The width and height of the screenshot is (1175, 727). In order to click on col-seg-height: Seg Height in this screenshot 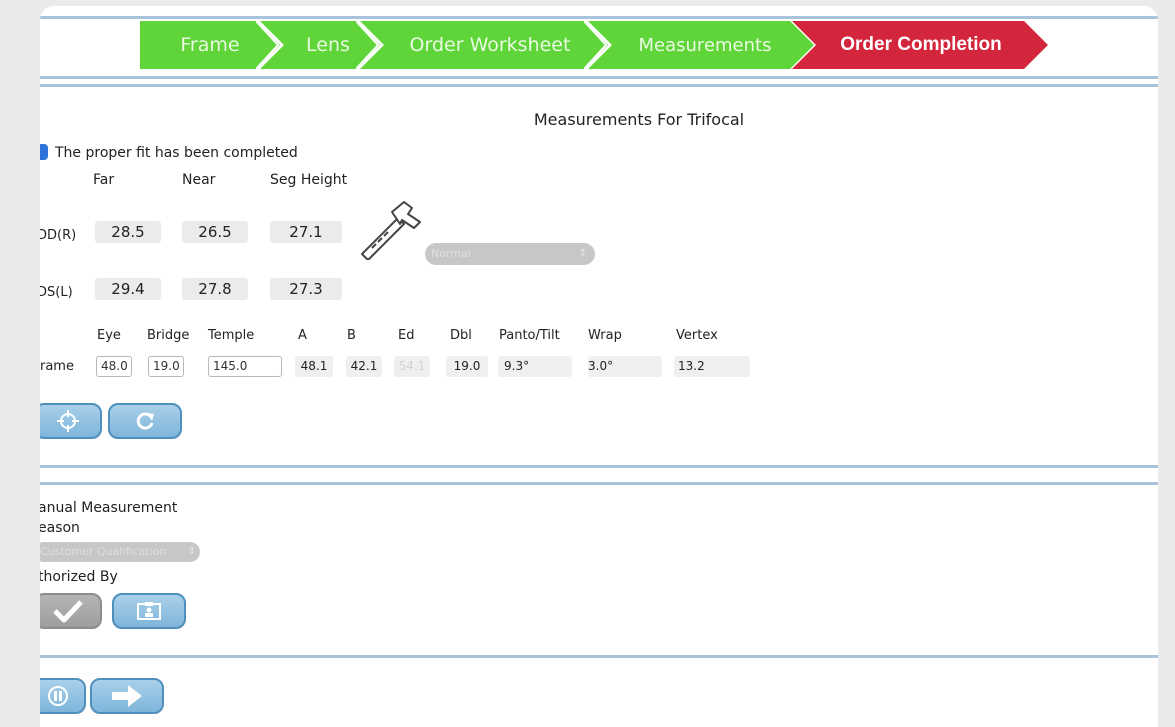, I will do `click(309, 180)`.